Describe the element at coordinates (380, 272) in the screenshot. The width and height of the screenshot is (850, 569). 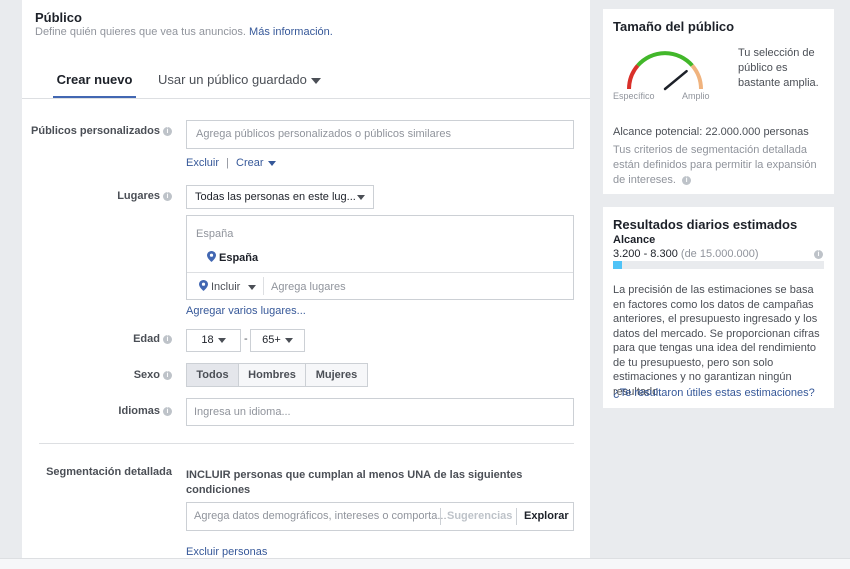
I see `locations-divider` at that location.